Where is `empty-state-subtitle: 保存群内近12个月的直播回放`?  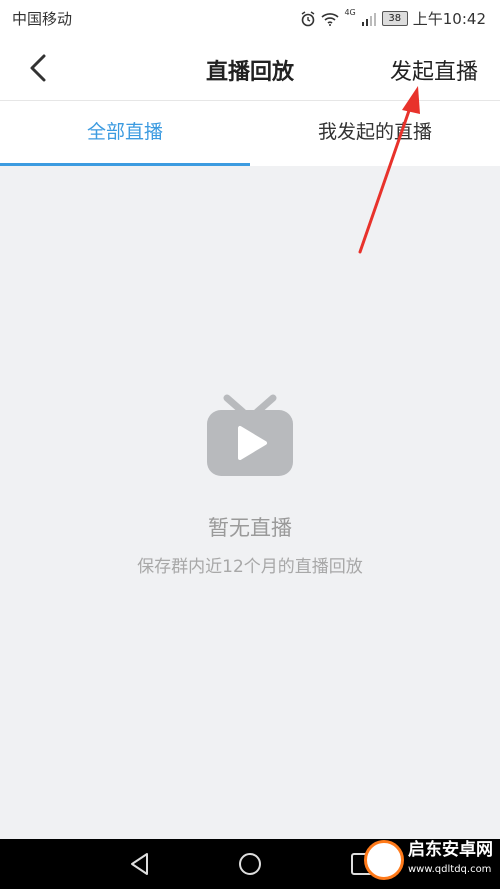
empty-state-subtitle: 保存群内近12个月的直播回放 is located at coordinates (250, 567).